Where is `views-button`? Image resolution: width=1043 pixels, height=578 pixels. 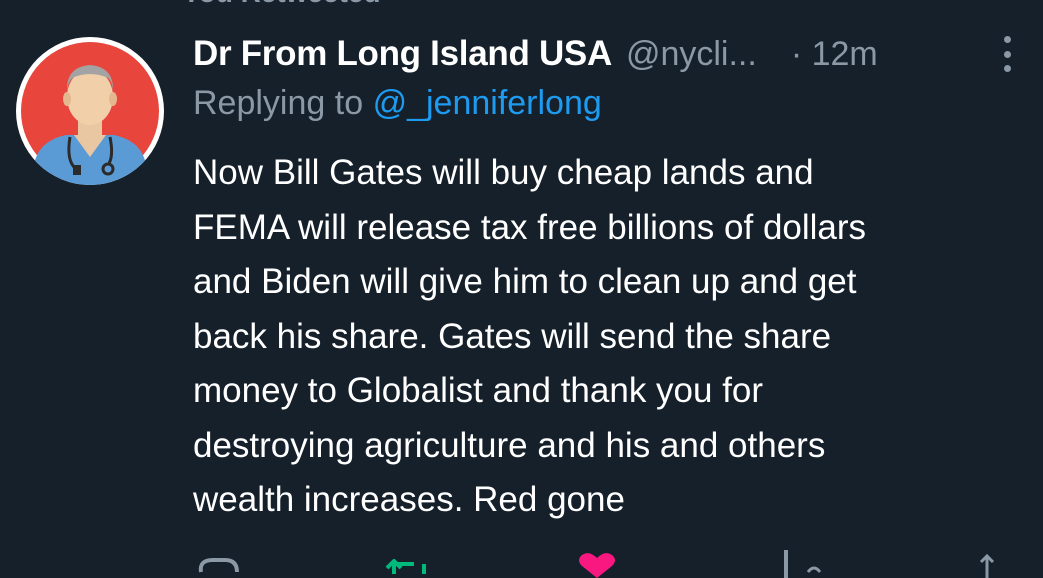 views-button is located at coordinates (800, 563).